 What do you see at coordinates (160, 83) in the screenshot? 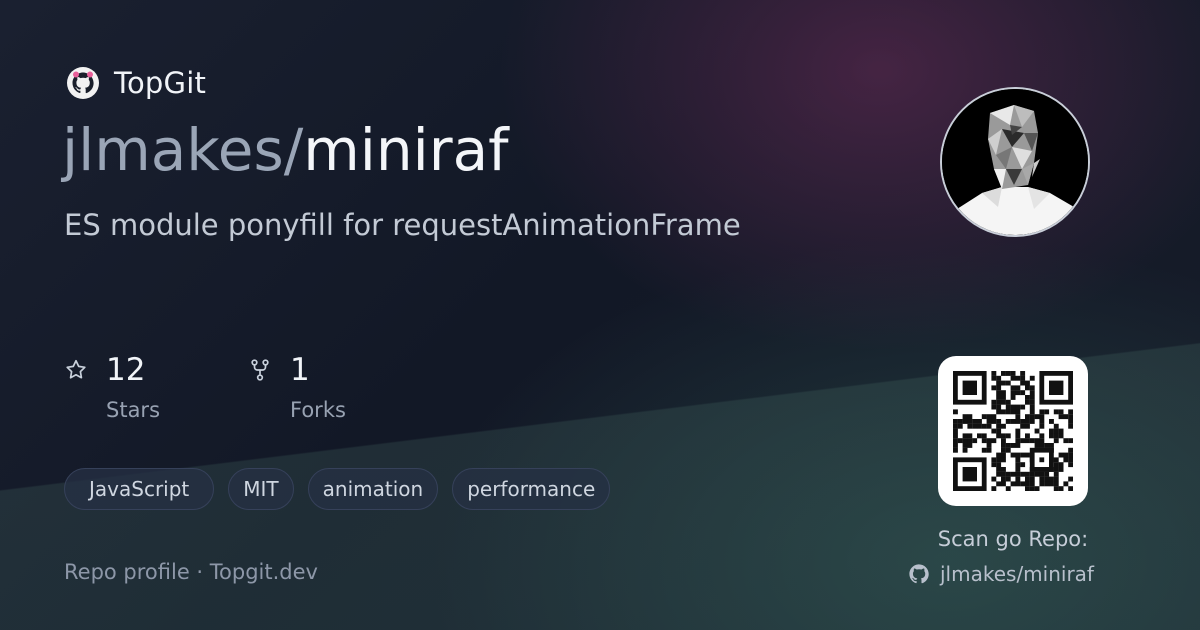
I see `brand-name: TopGit` at bounding box center [160, 83].